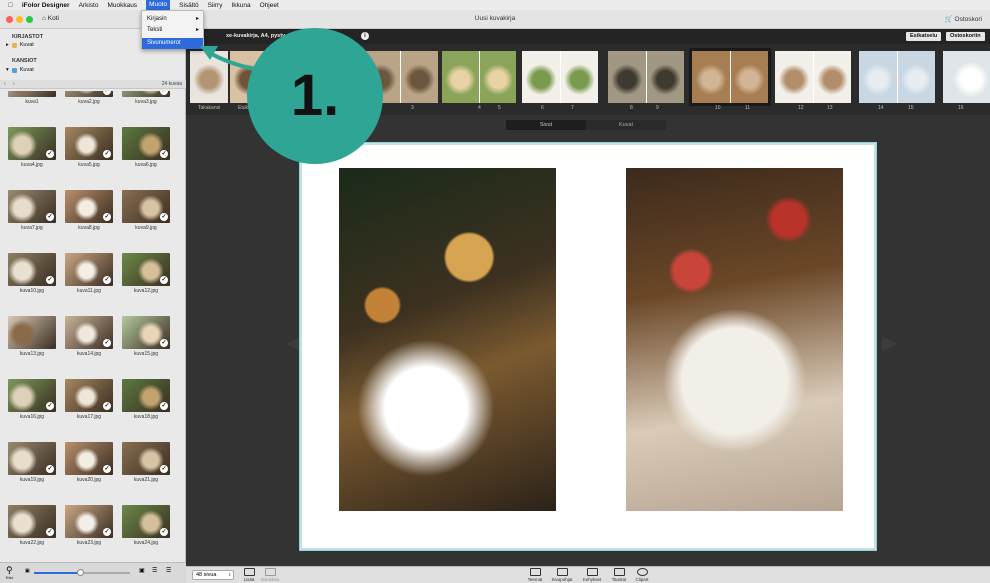  What do you see at coordinates (32, 336) in the screenshot?
I see `image-thumbnail: kuva13.jpg` at bounding box center [32, 336].